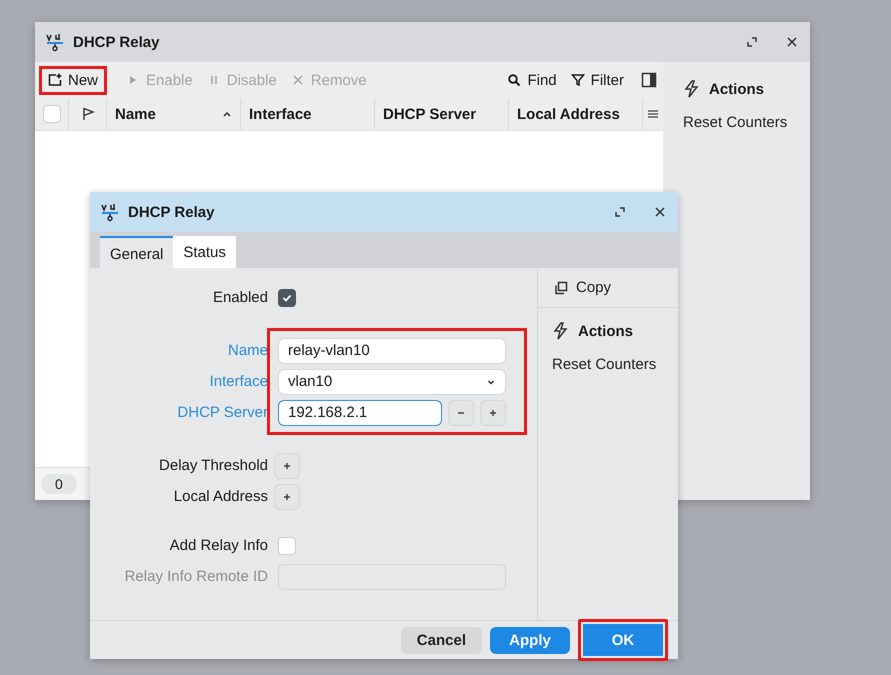 This screenshot has width=891, height=675. I want to click on field-label: Delay Threshold, so click(213, 465).